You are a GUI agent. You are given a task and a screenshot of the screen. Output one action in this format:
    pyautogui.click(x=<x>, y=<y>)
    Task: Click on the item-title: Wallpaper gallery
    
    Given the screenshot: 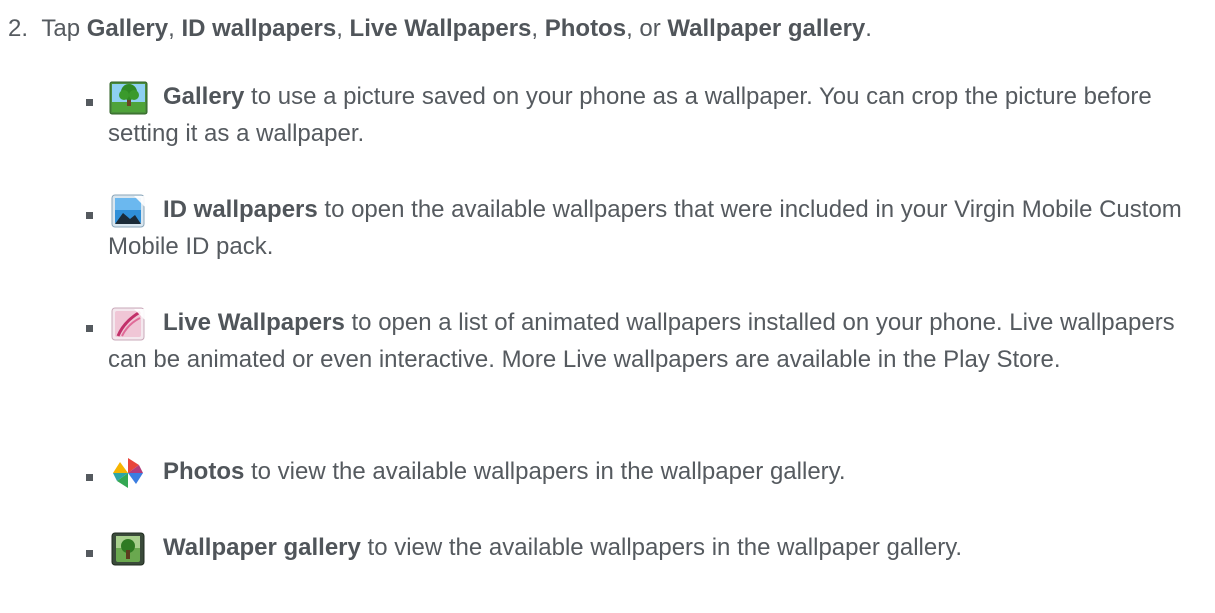 What is the action you would take?
    pyautogui.click(x=262, y=547)
    